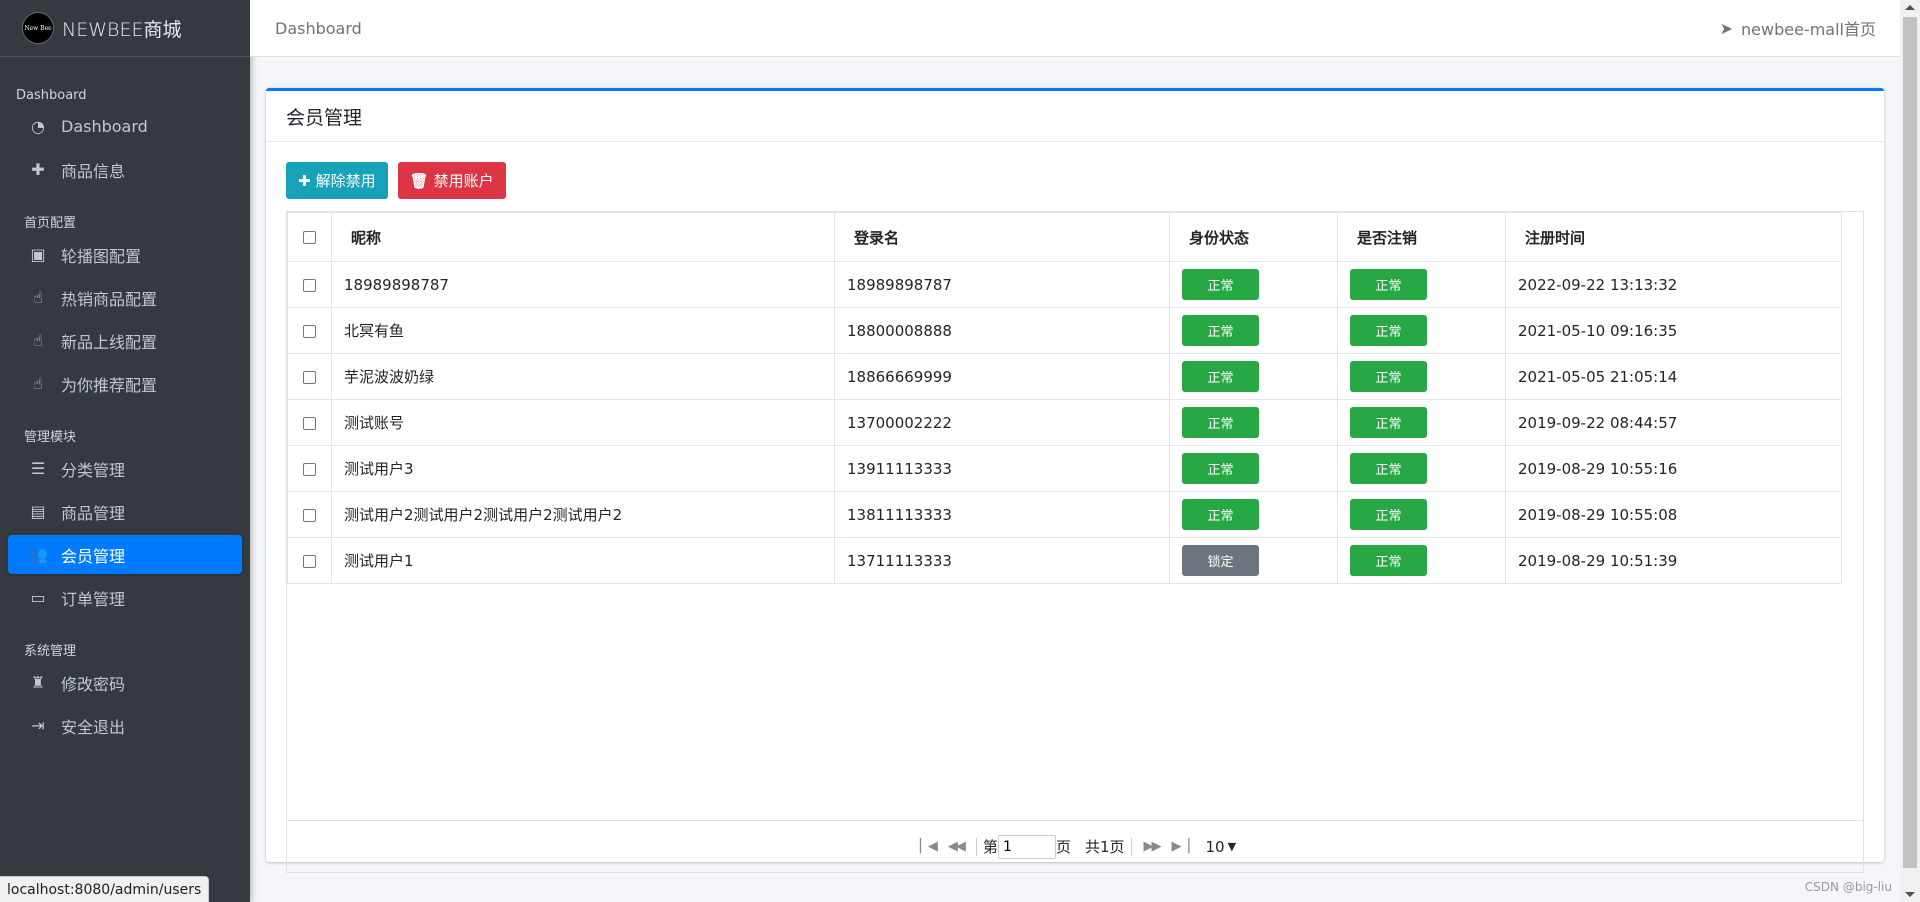  What do you see at coordinates (1026, 846) in the screenshot?
I see `page-number-input` at bounding box center [1026, 846].